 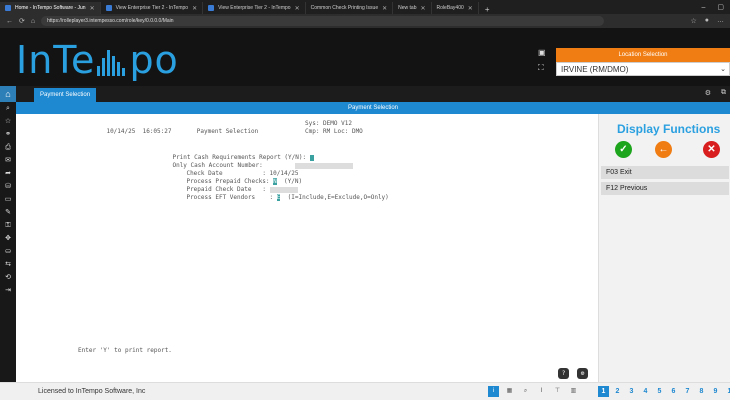 I want to click on cylinder-icon: ⛀, so click(x=8, y=252).